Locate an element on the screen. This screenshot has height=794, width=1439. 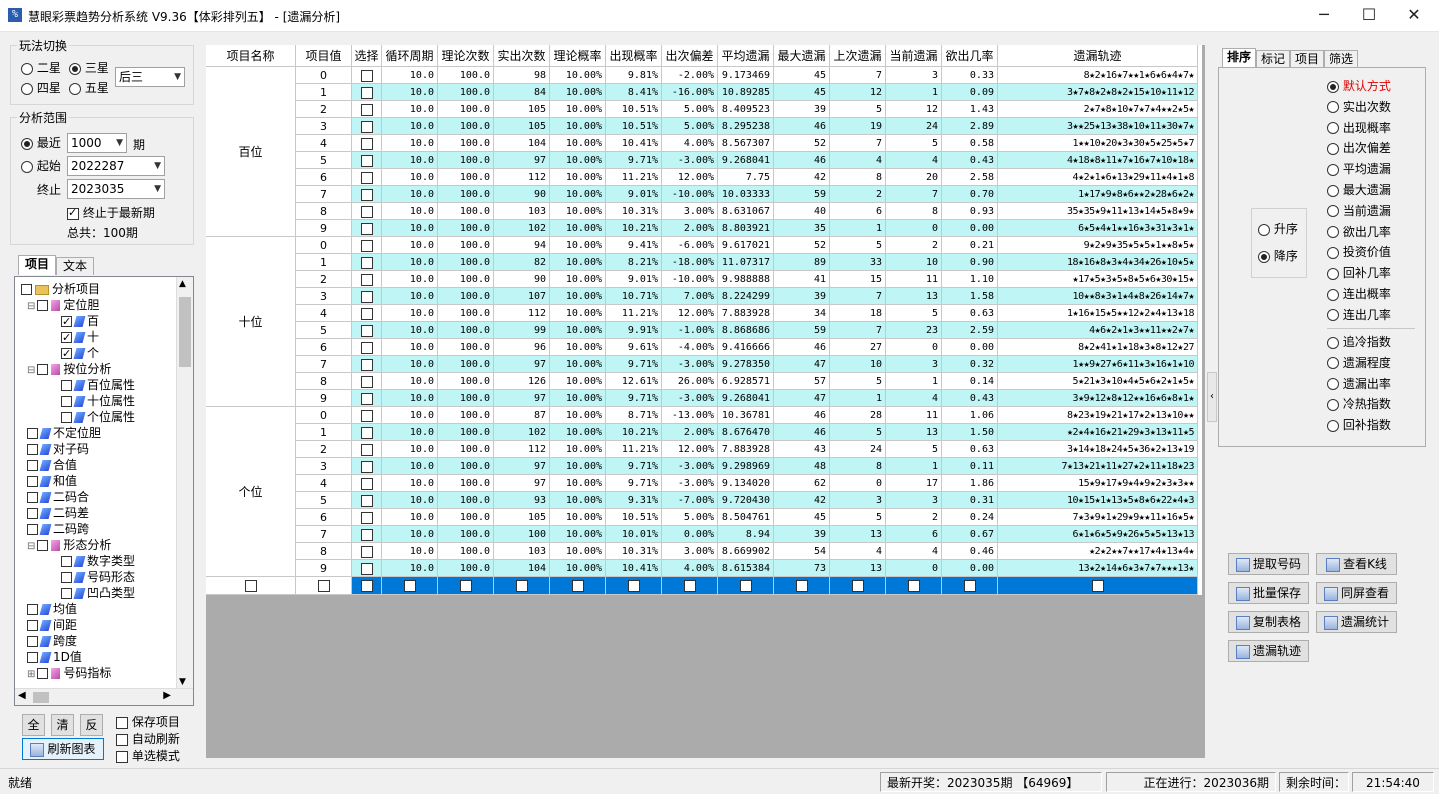
radio-start: 起始 is located at coordinates (41, 165).